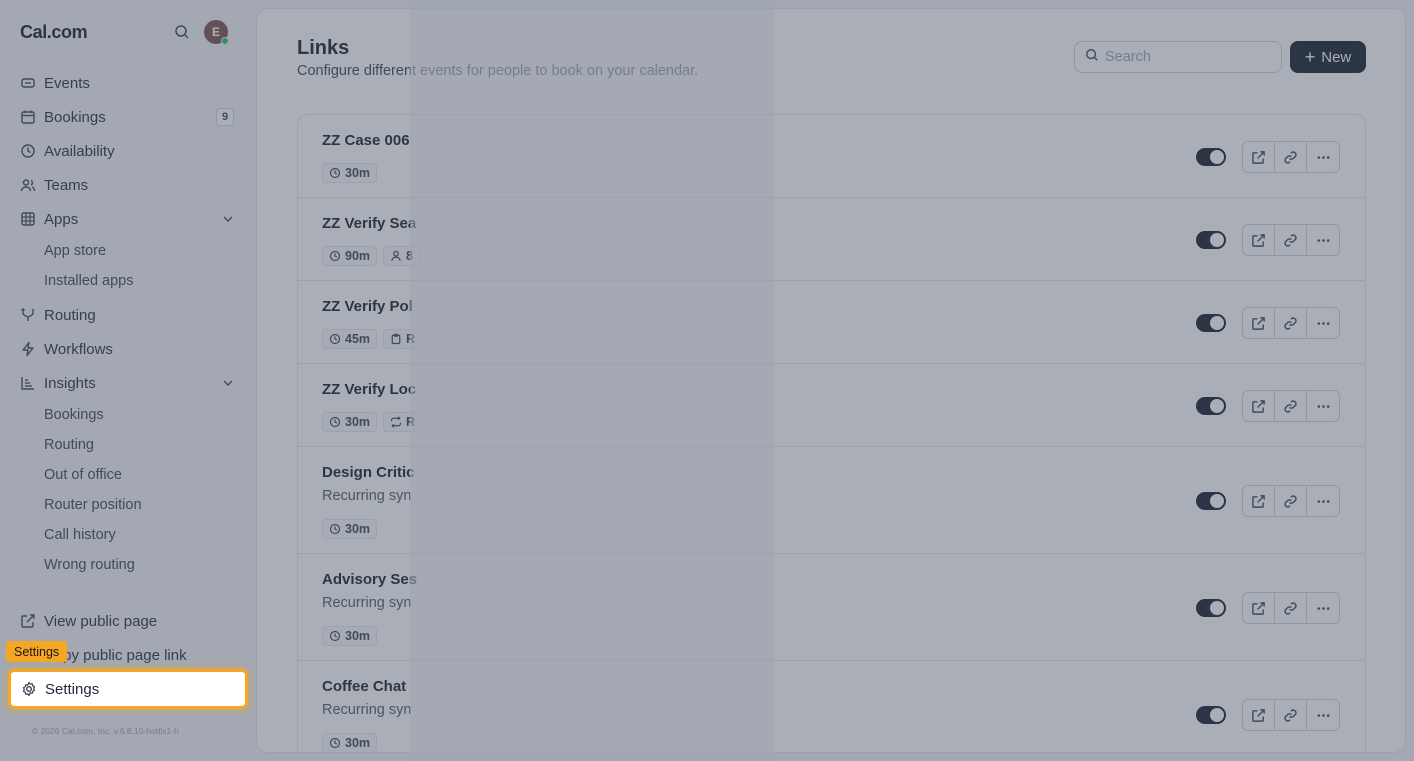 The width and height of the screenshot is (1414, 761). I want to click on event-title: Design Critic, so click(368, 472).